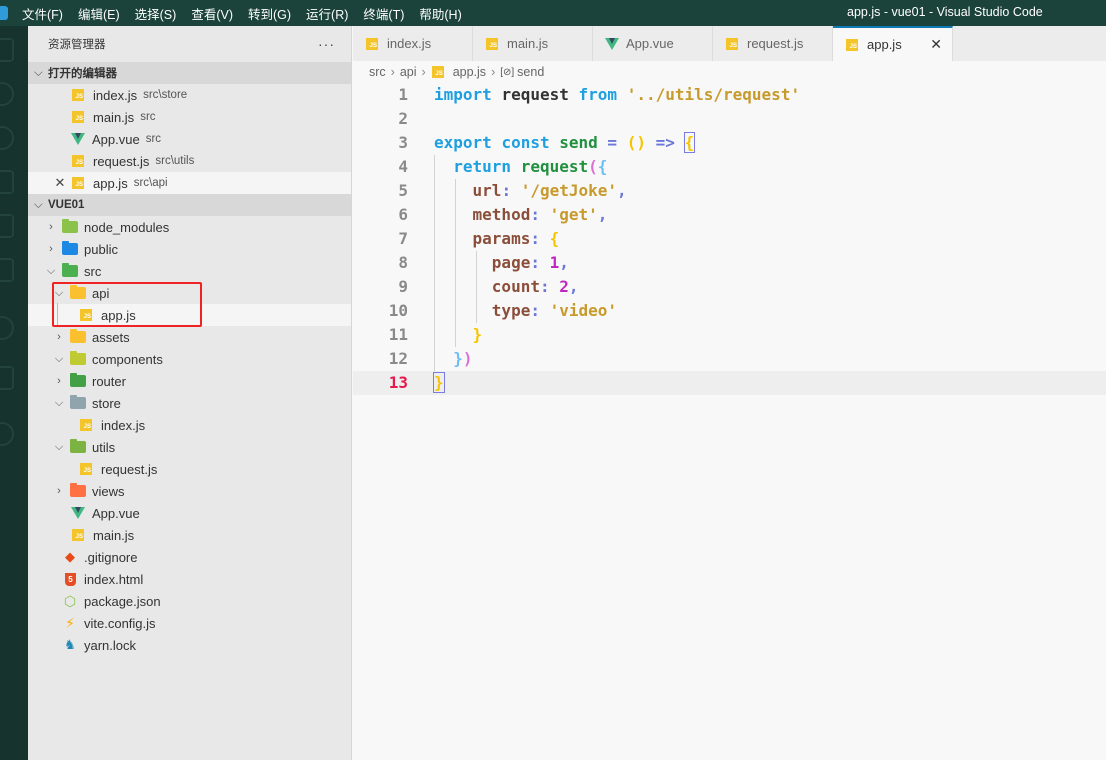 This screenshot has height=760, width=1106. What do you see at coordinates (729, 191) in the screenshot?
I see `code-line: 5 url: '/getJoke',` at bounding box center [729, 191].